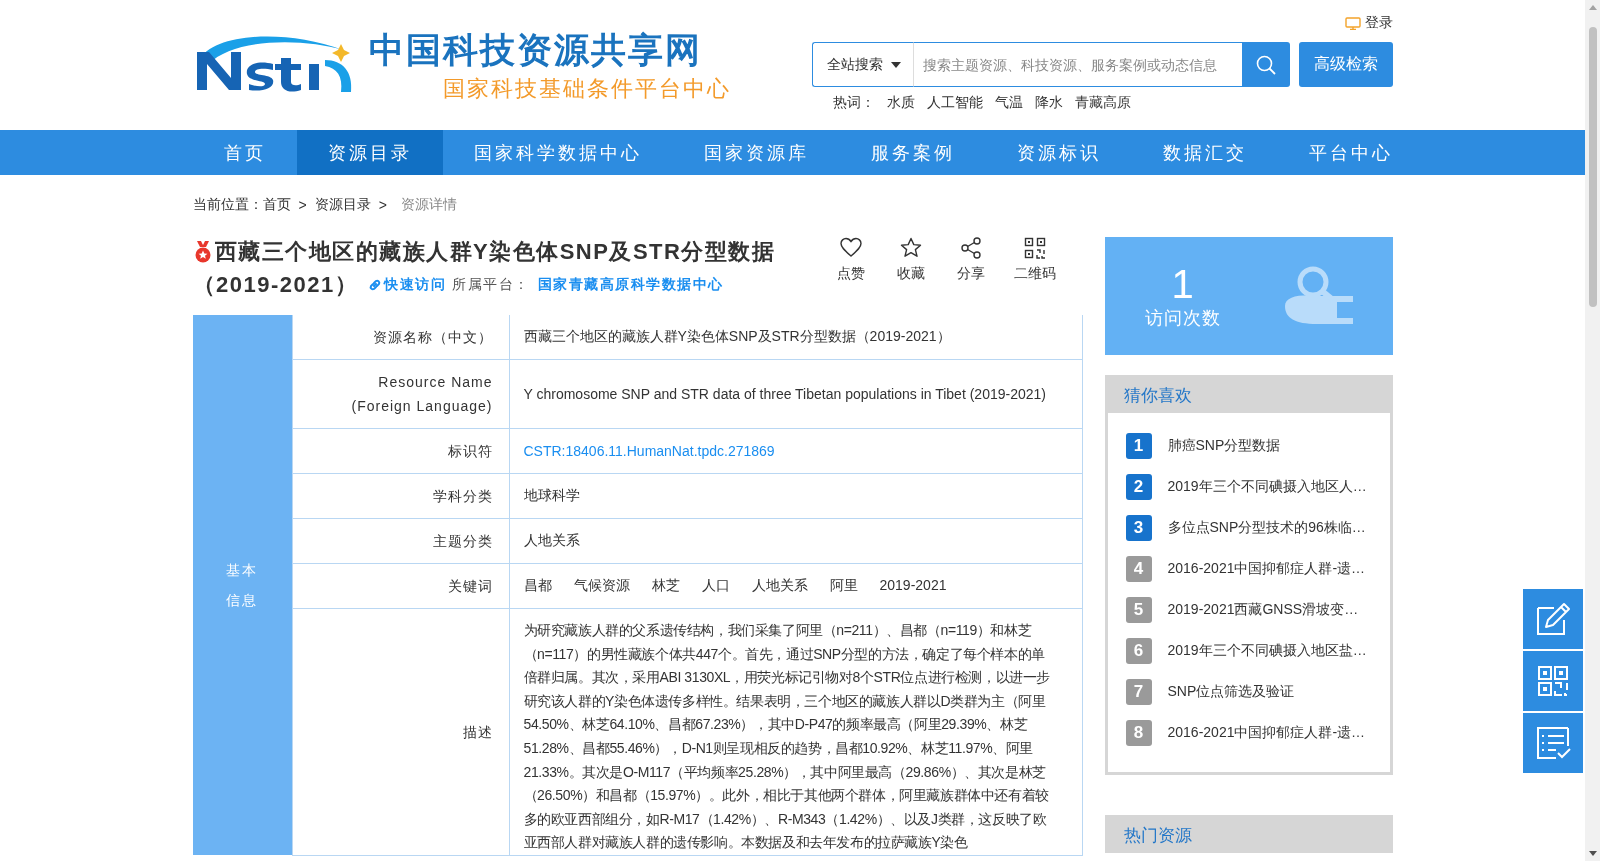  I want to click on heart-icon, so click(850, 248).